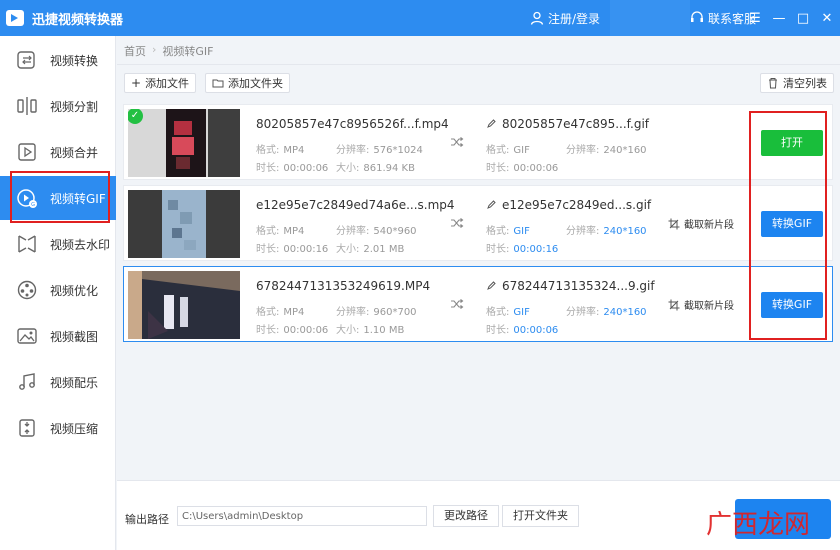  I want to click on change-path-button: 更改路径, so click(466, 516).